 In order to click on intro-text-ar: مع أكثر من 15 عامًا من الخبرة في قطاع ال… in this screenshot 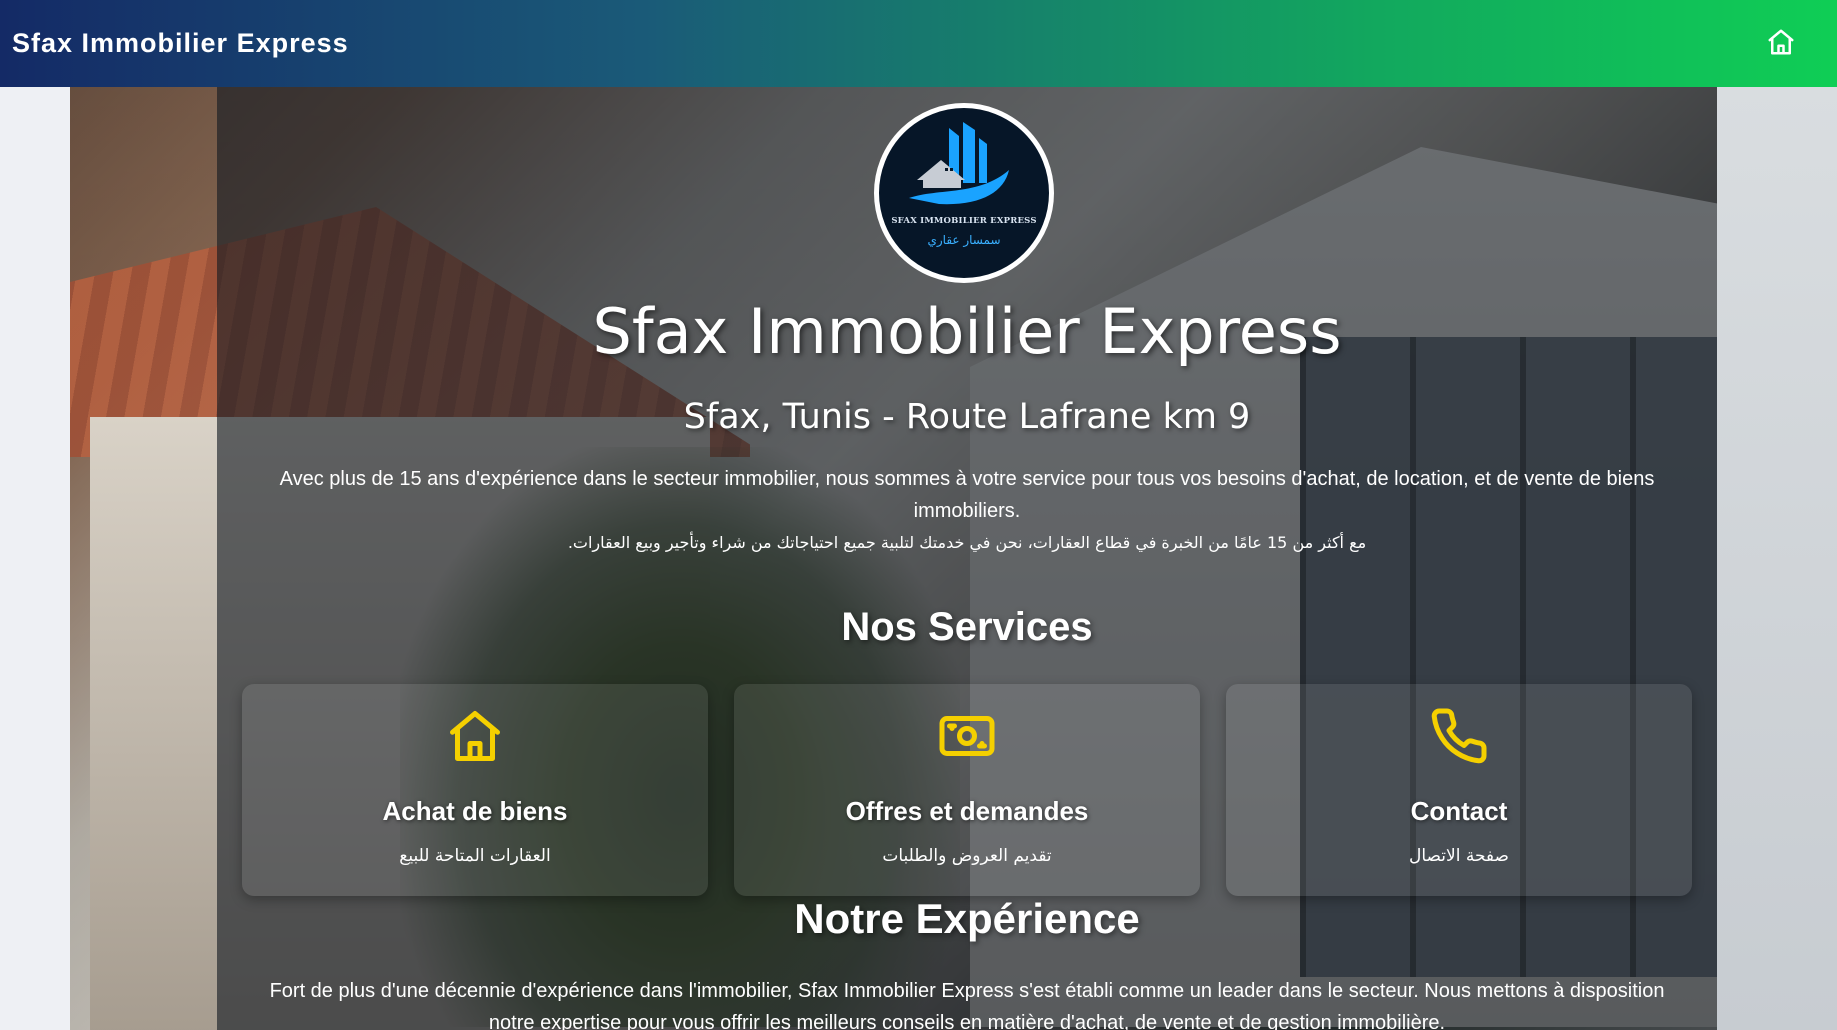, I will do `click(967, 542)`.